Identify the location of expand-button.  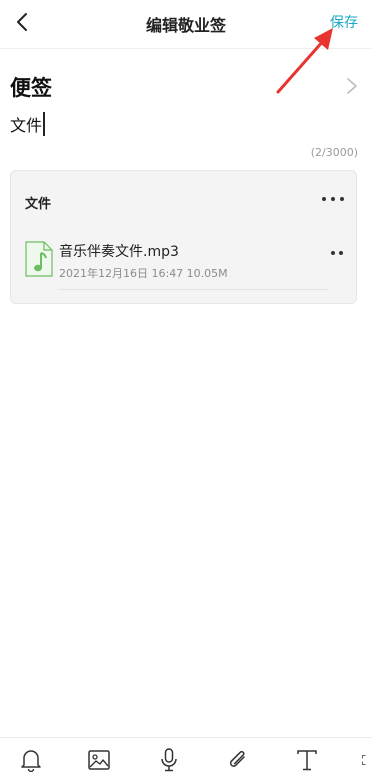
(367, 760).